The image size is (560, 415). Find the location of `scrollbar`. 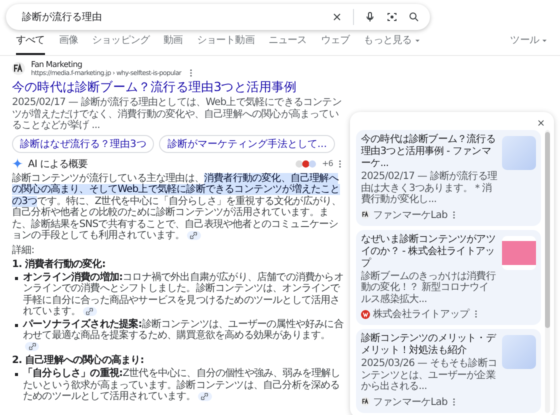

scrollbar is located at coordinates (547, 271).